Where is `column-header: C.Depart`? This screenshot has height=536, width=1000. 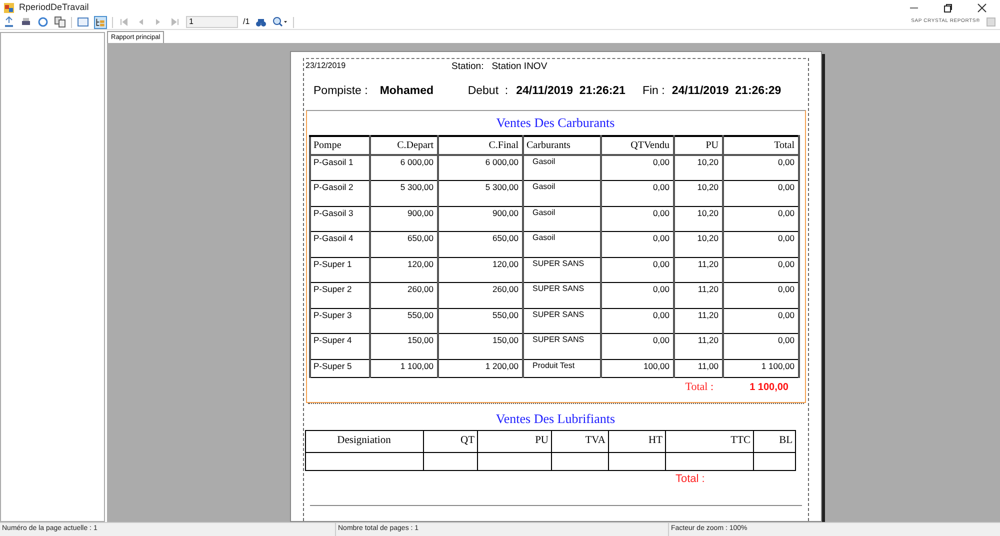
column-header: C.Depart is located at coordinates (404, 145).